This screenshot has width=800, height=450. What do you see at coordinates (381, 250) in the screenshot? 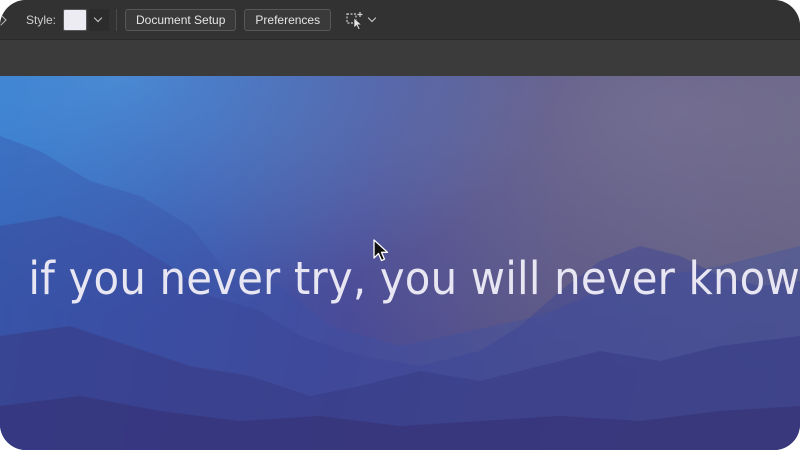
I see `mouse-cursor-icon` at bounding box center [381, 250].